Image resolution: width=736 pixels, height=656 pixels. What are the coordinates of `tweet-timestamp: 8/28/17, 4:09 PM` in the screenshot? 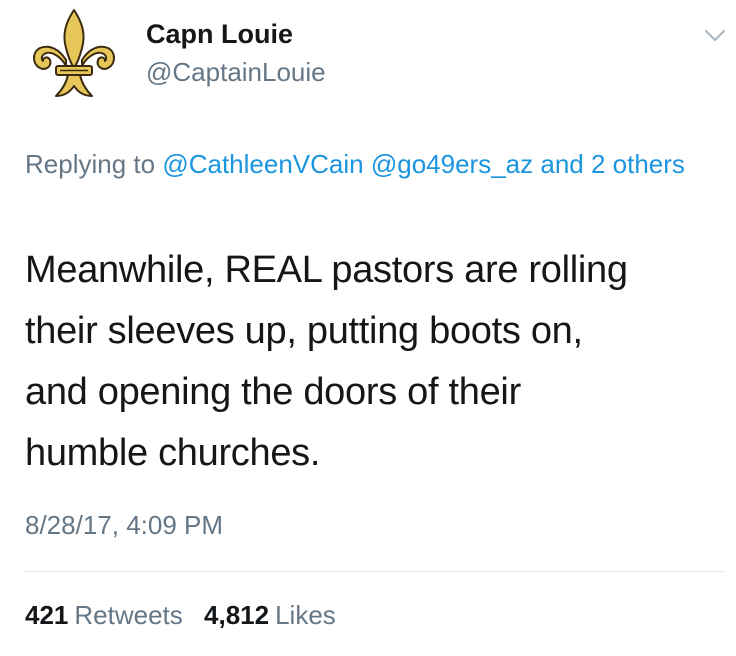 It's located at (124, 525).